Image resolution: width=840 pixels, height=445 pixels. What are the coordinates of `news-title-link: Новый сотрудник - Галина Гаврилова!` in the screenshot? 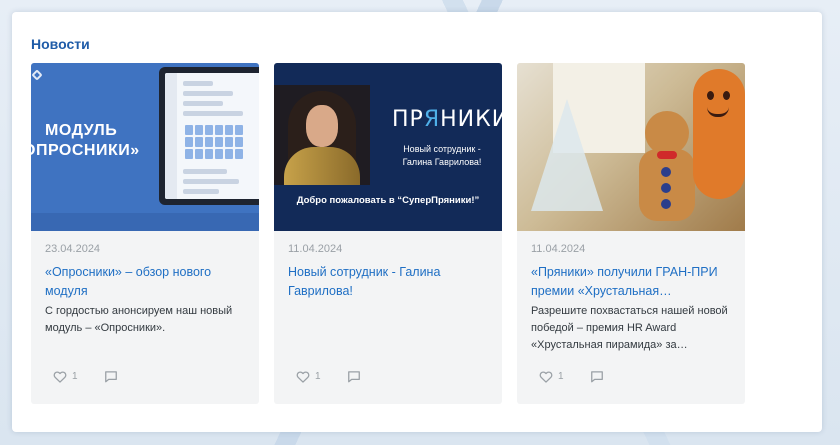 It's located at (388, 282).